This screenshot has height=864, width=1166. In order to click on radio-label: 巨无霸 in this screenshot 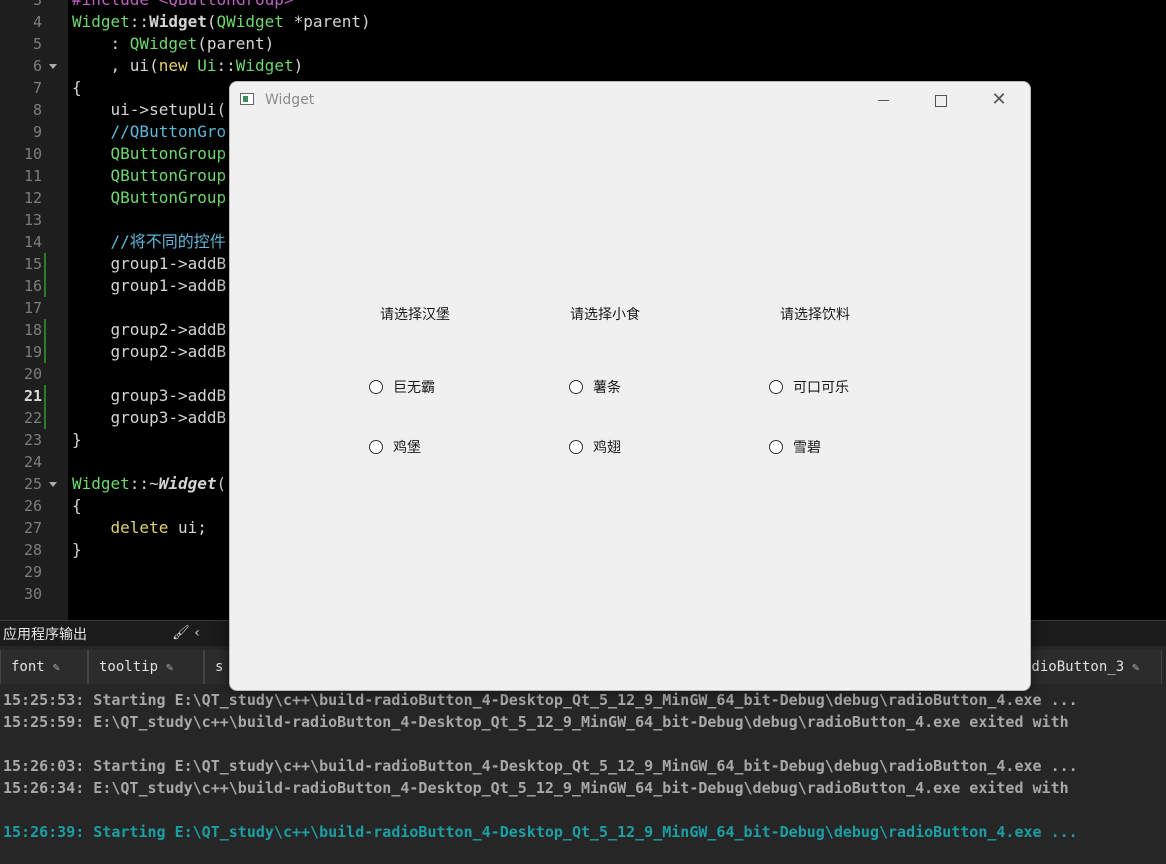, I will do `click(414, 388)`.